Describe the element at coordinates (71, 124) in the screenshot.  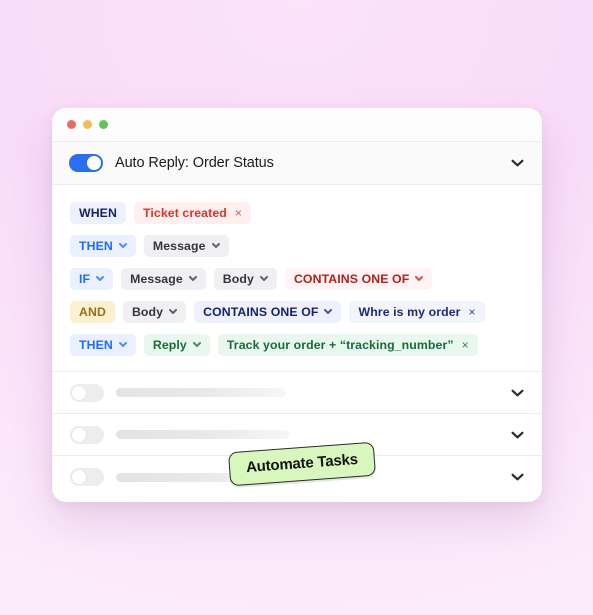
I see `close-window-button` at that location.